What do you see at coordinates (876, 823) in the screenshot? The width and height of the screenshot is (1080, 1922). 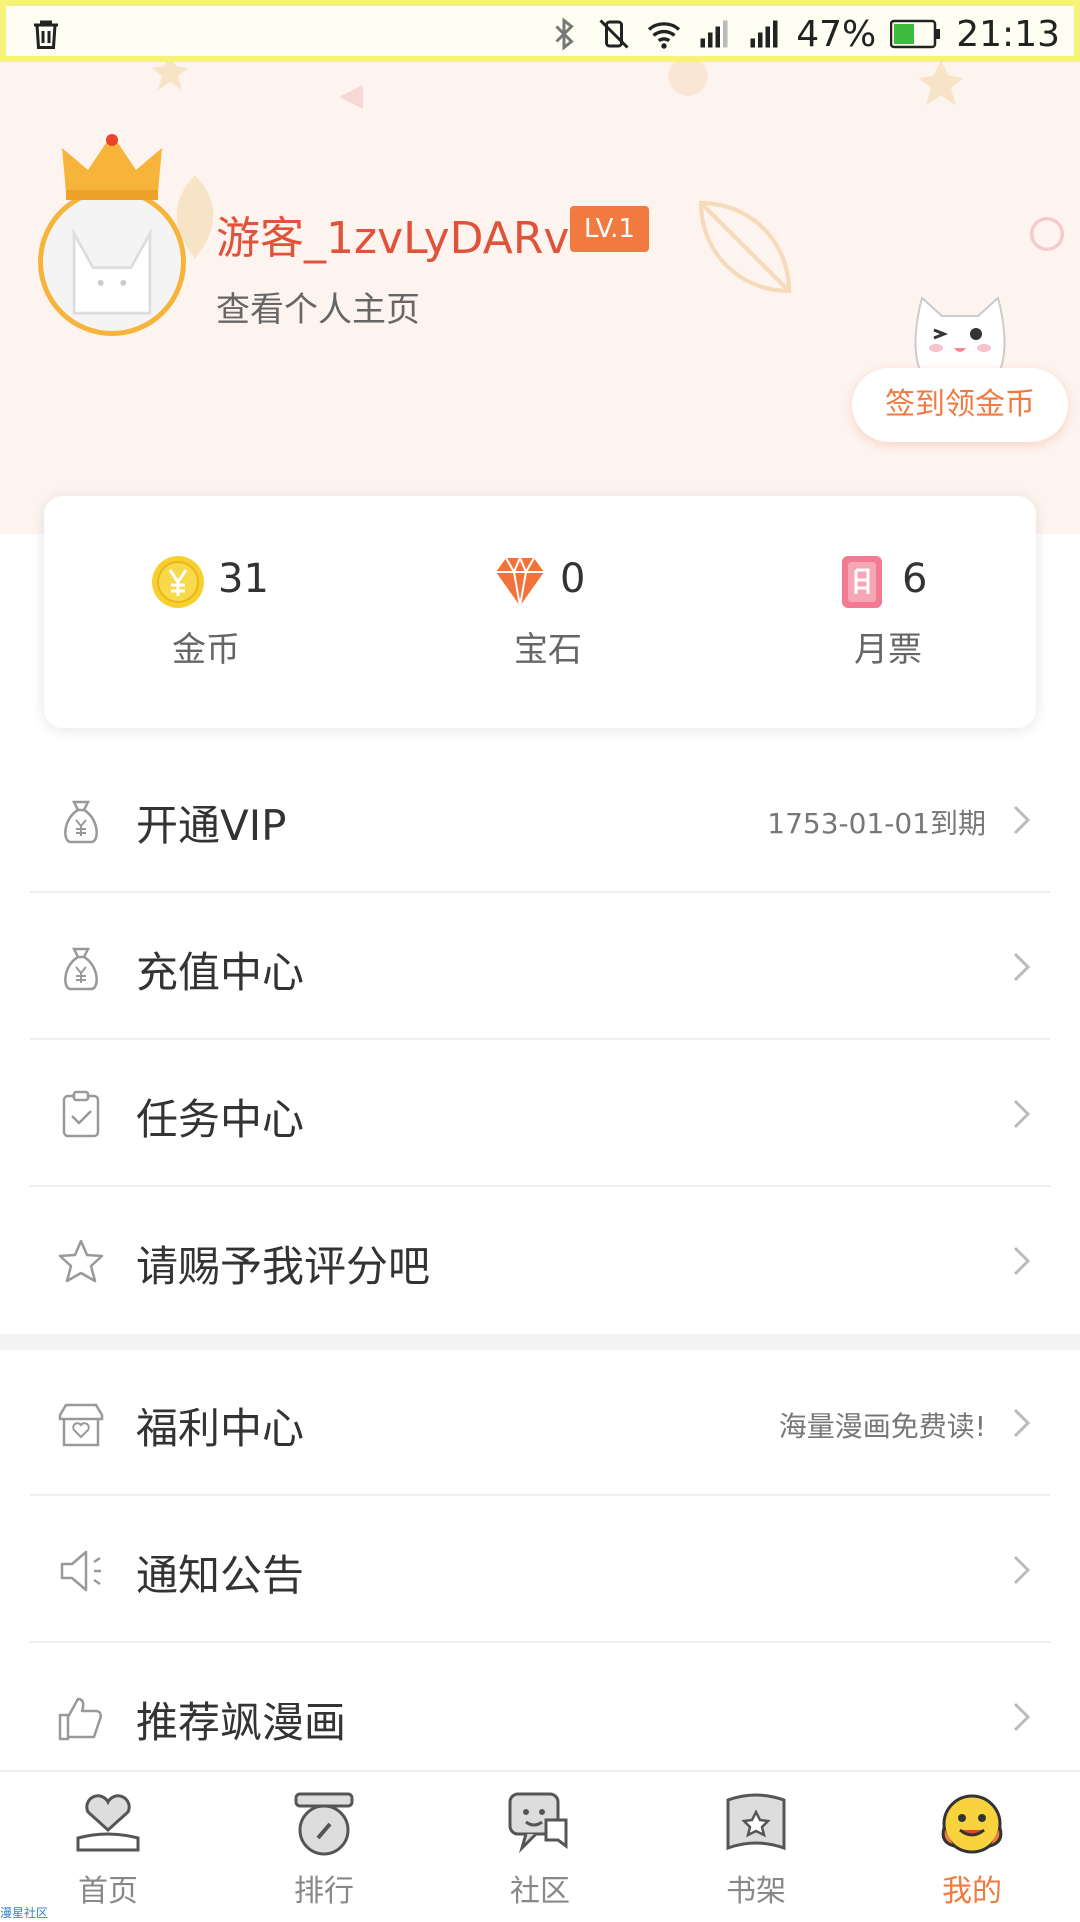 I see `vip-expiry: 1753-01-01到期` at bounding box center [876, 823].